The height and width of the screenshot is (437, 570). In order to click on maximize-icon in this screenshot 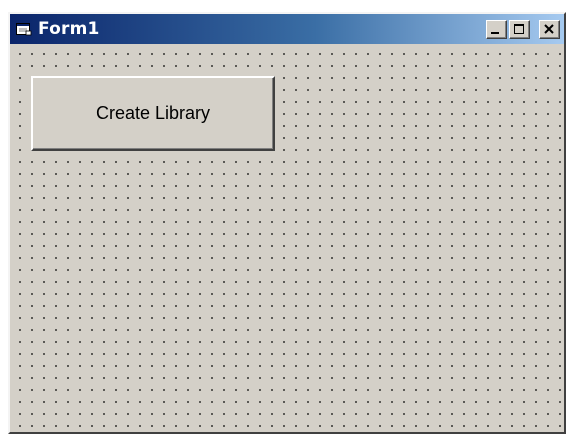, I will do `click(519, 29)`.